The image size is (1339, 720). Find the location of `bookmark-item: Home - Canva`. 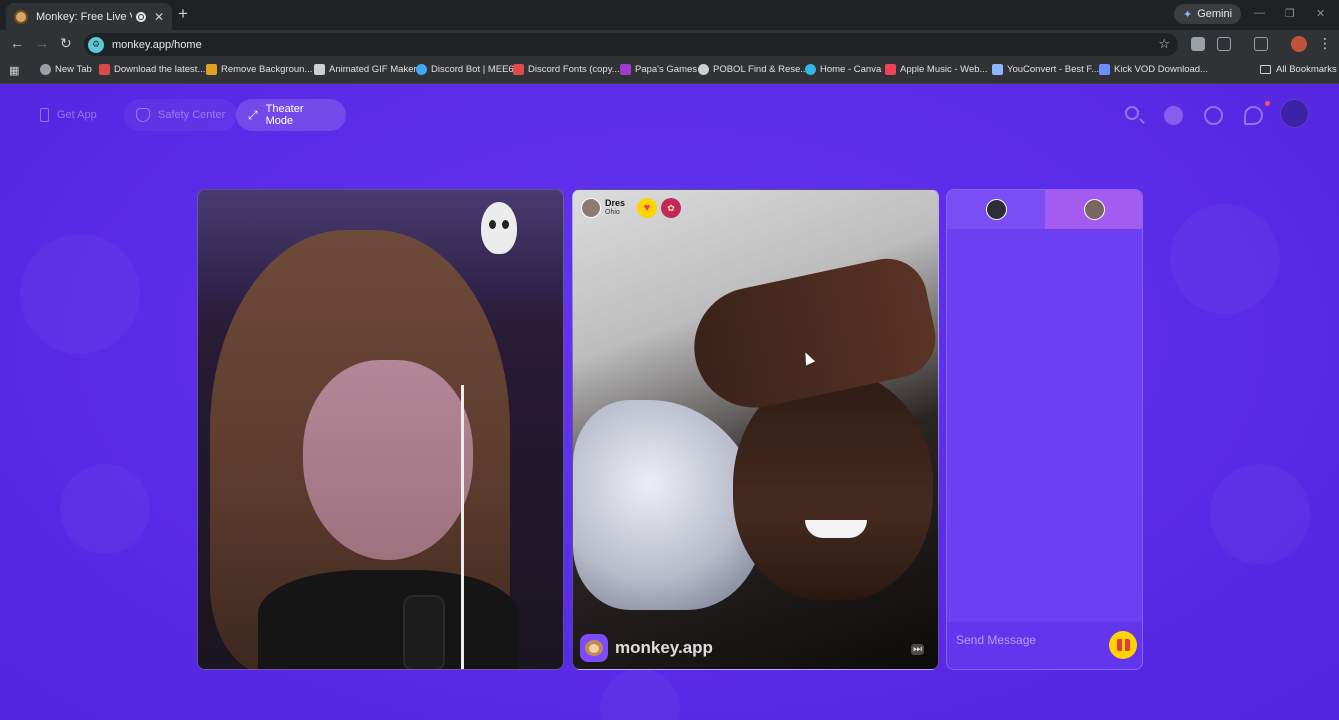

bookmark-item: Home - Canva is located at coordinates (843, 69).